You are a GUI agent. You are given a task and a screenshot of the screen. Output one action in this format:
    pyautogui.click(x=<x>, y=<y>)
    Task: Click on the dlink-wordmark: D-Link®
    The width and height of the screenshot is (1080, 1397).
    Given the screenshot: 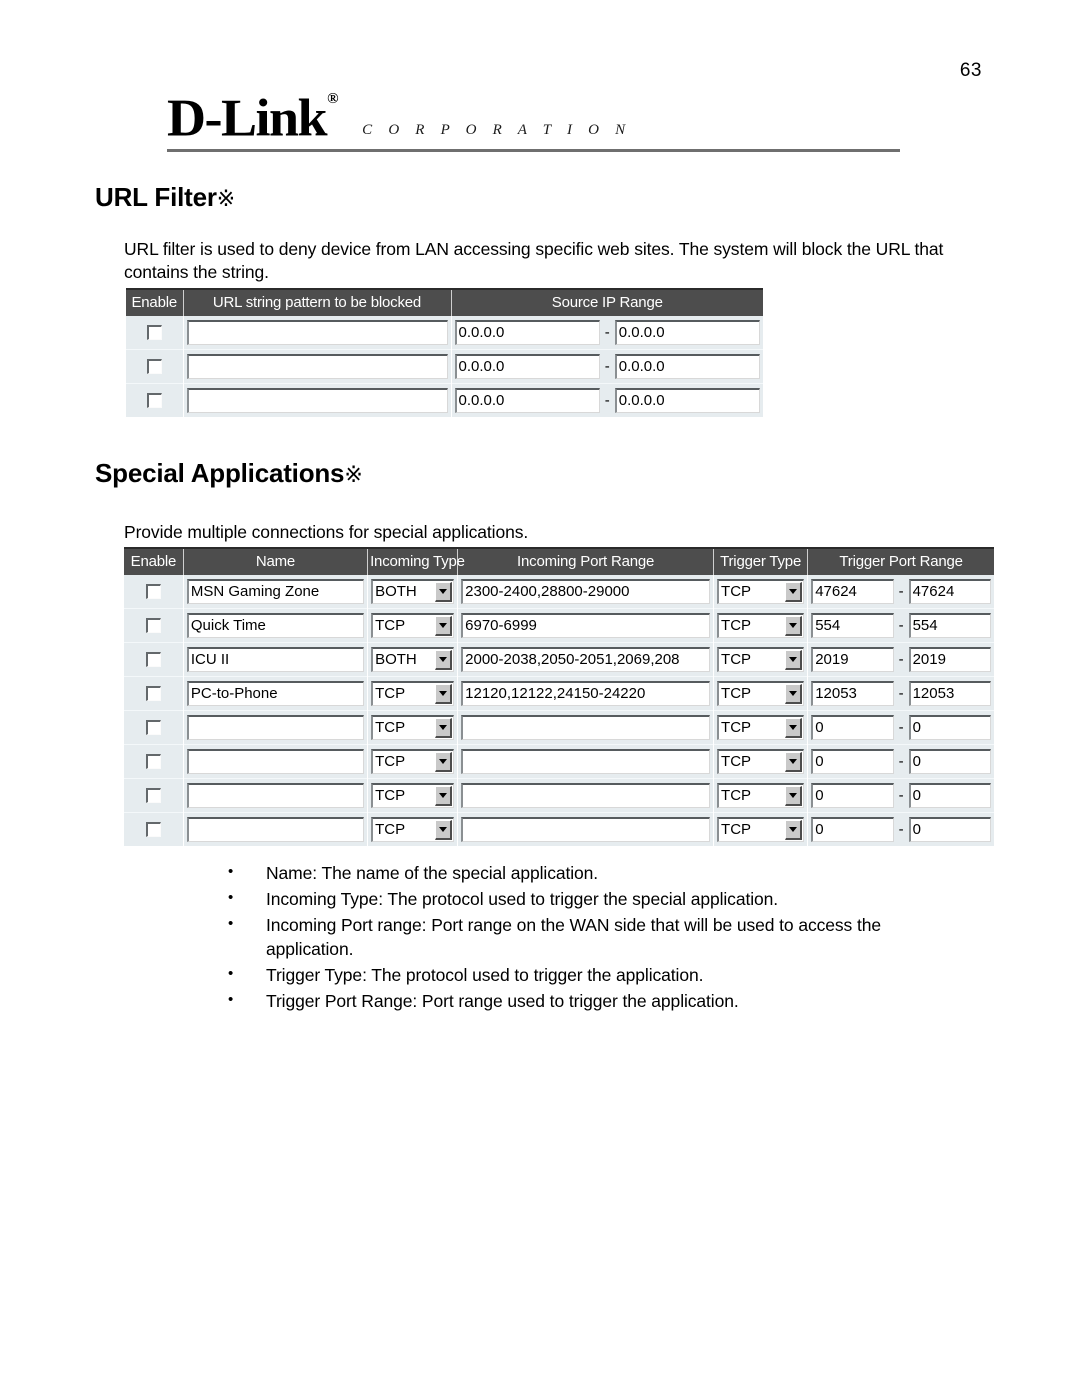 What is the action you would take?
    pyautogui.click(x=253, y=116)
    